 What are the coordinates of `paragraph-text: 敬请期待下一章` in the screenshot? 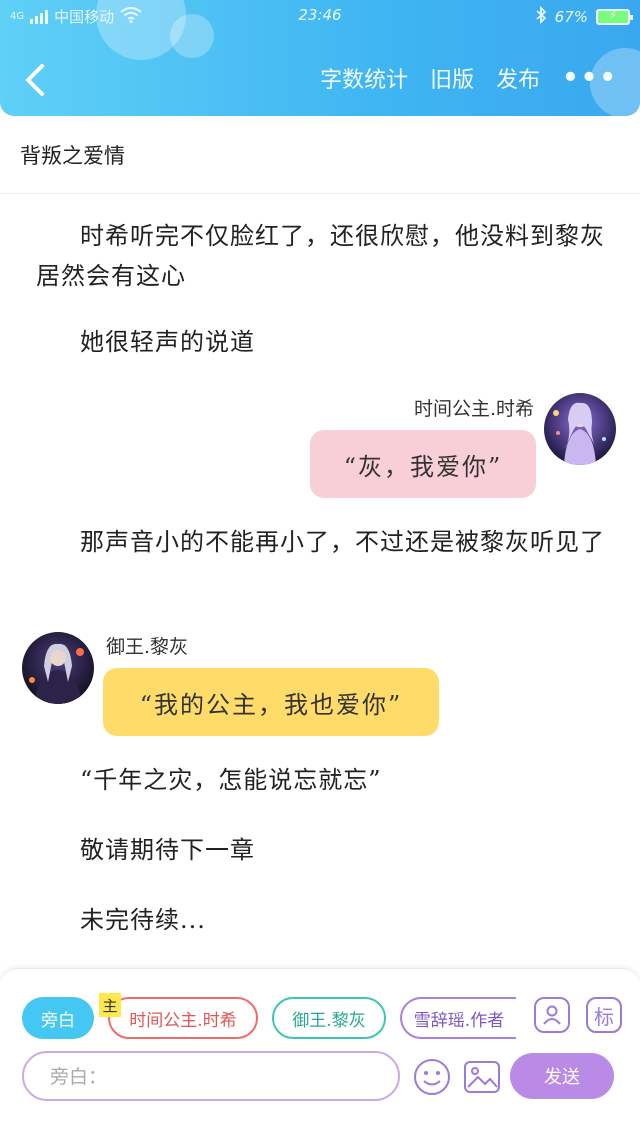 It's located at (167, 850).